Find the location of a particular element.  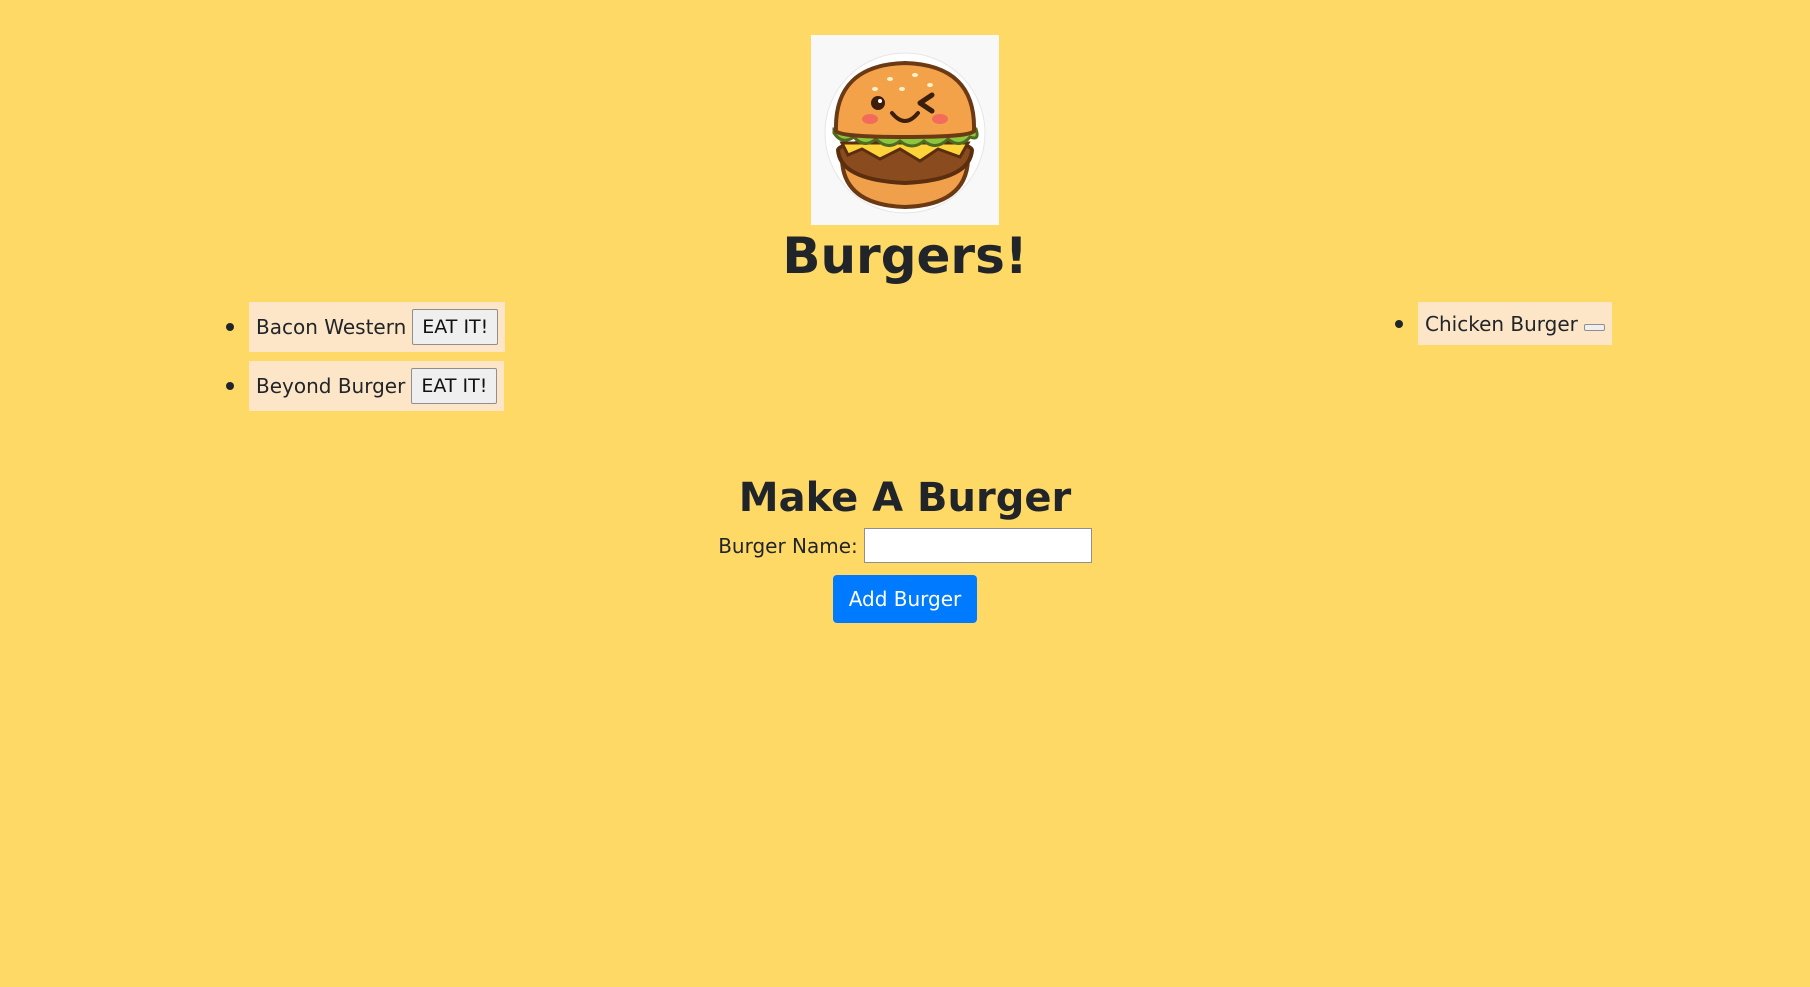

list-item: Beyond Burger EAT IT! is located at coordinates (365, 386).